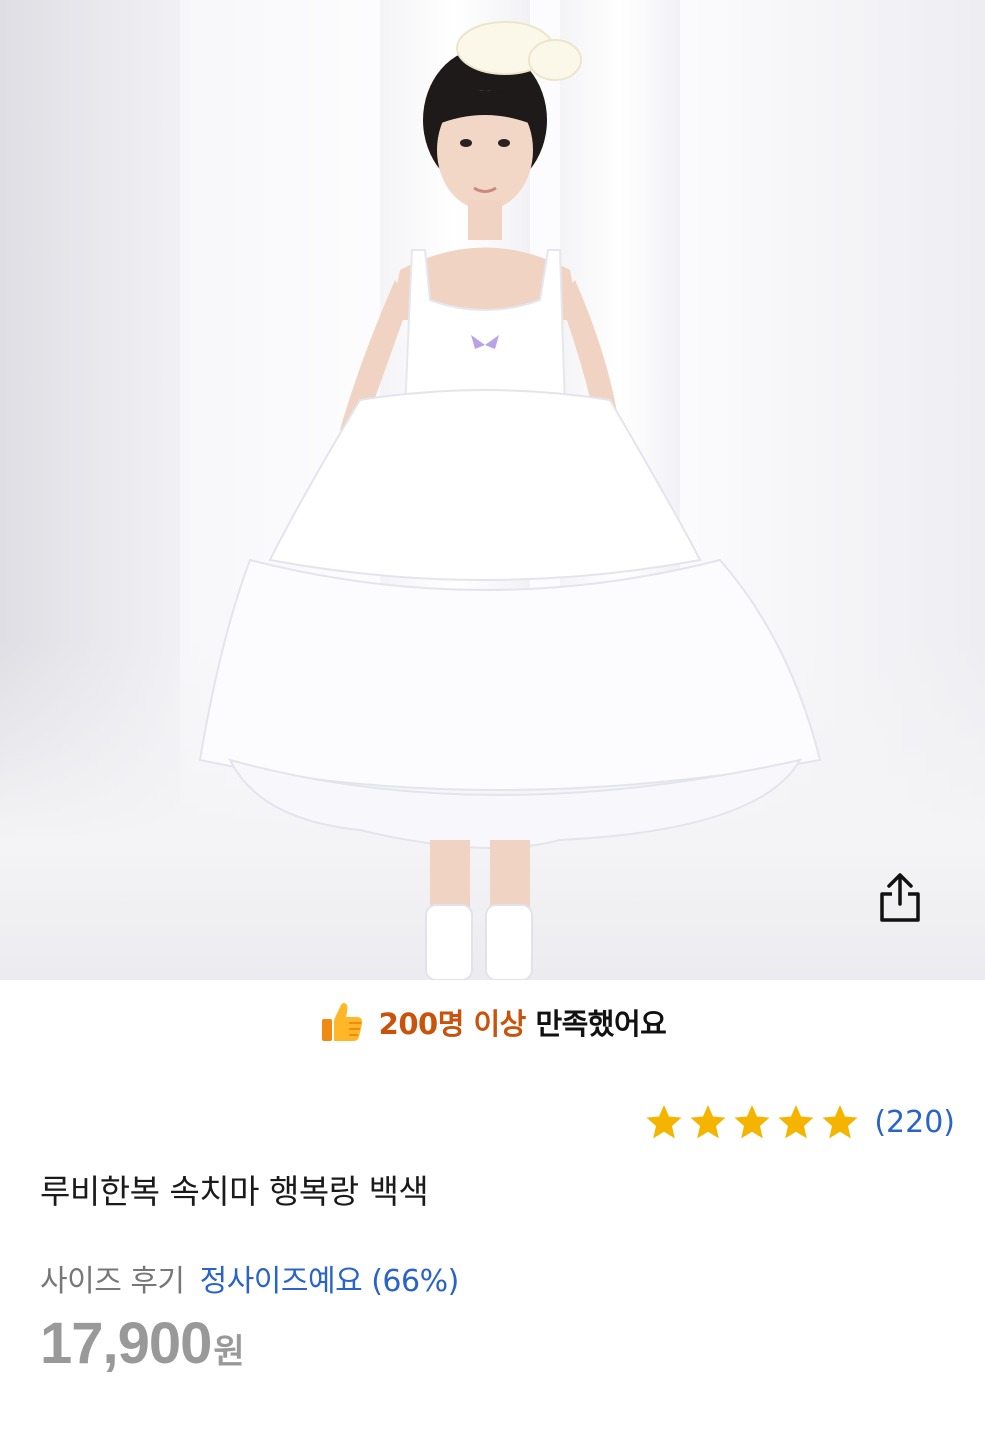 The width and height of the screenshot is (985, 1440). I want to click on share-icon, so click(900, 897).